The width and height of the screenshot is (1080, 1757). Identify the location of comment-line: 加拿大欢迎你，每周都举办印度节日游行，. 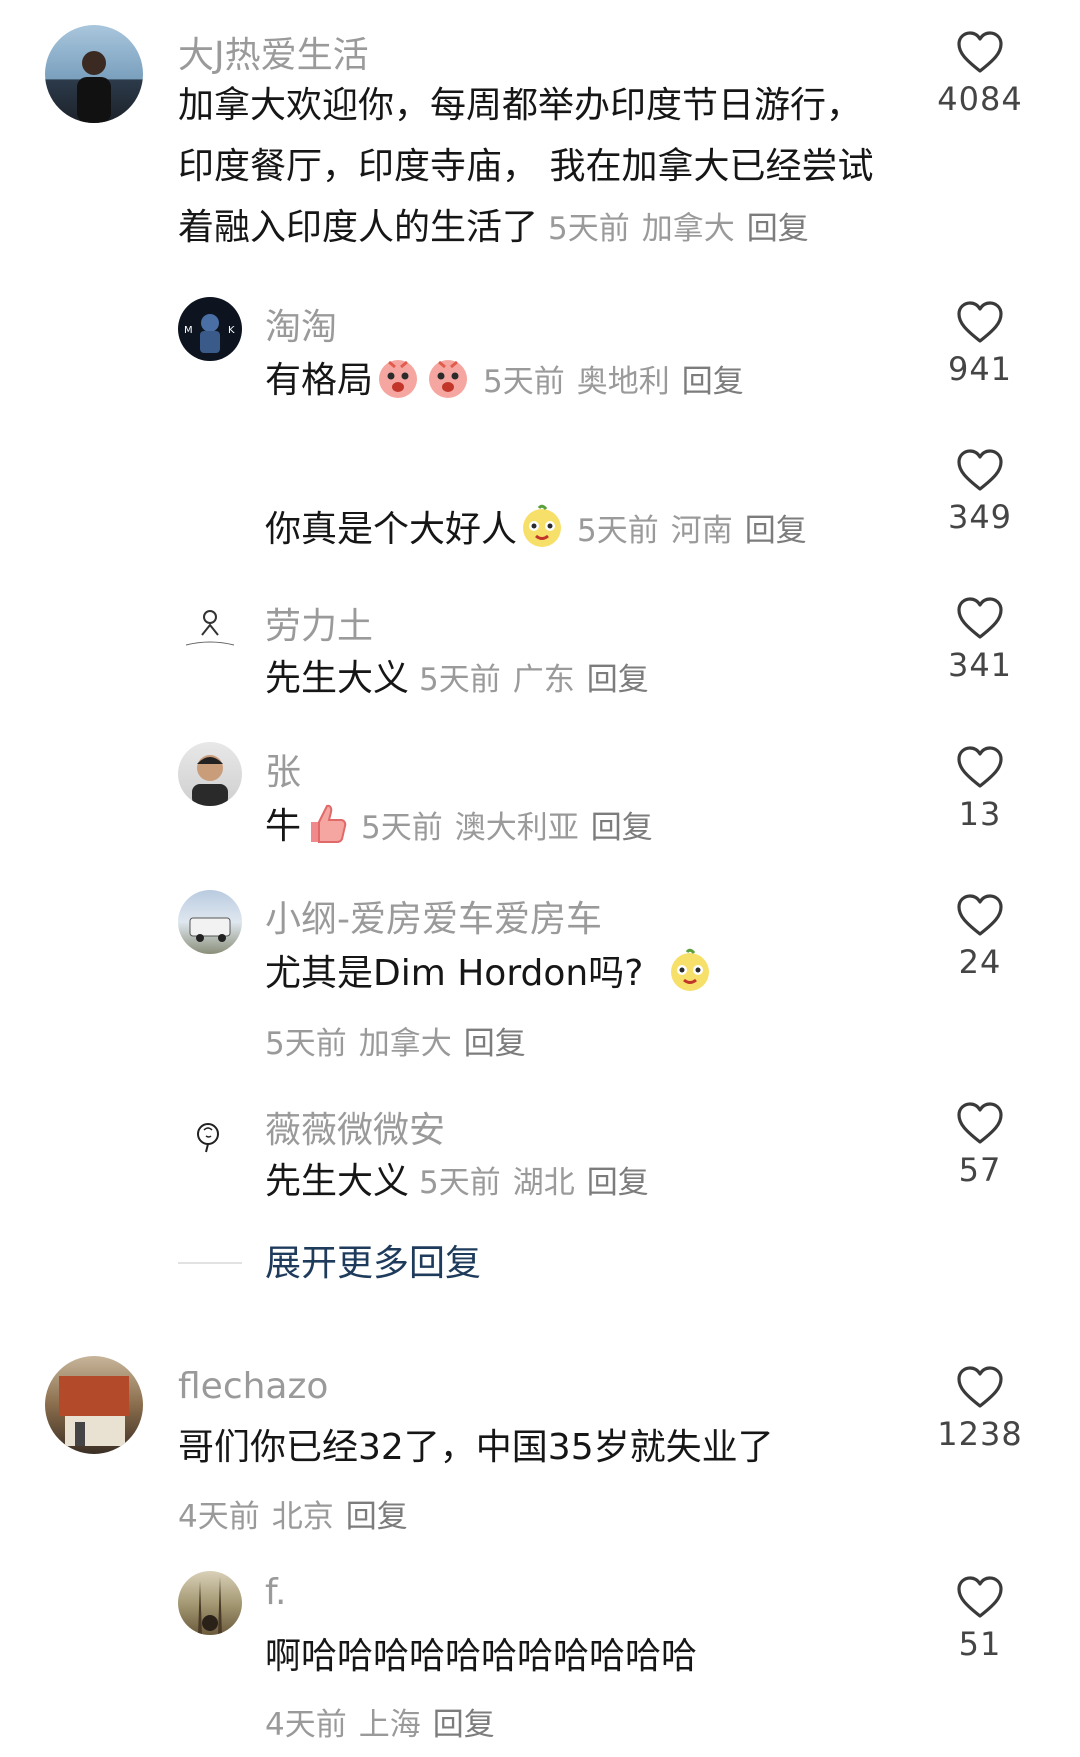
(520, 105).